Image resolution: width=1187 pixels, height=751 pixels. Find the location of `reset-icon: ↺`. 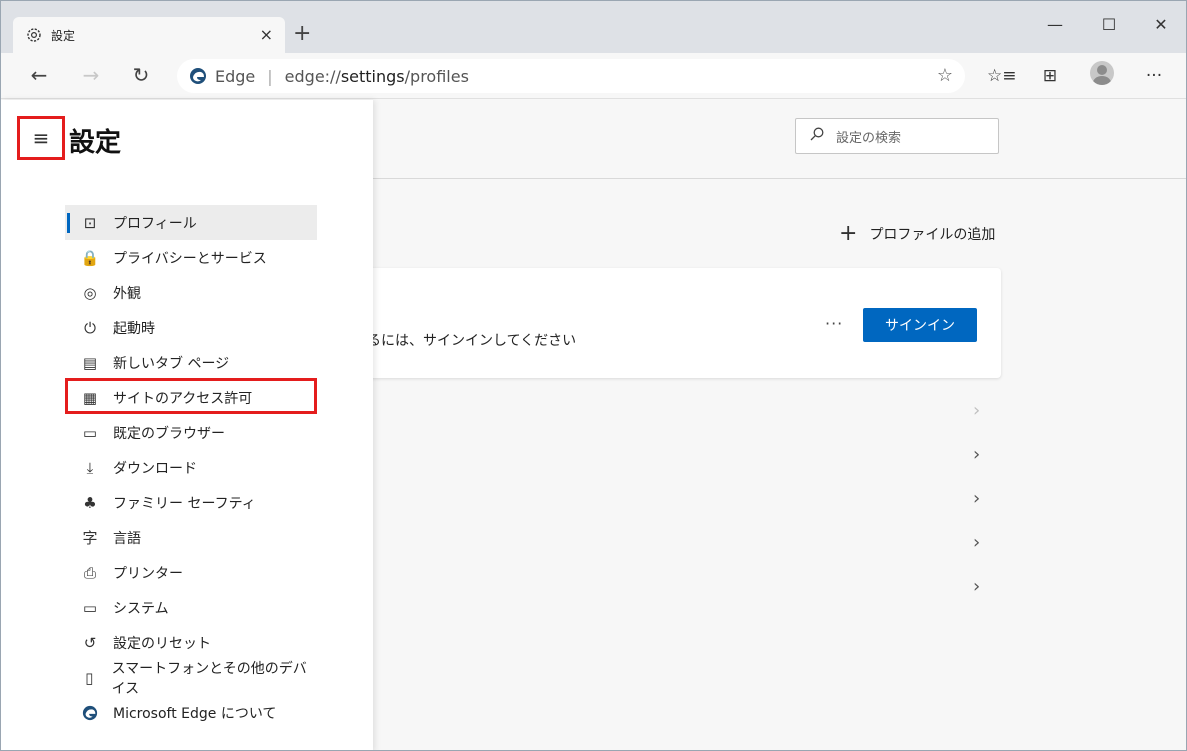

reset-icon: ↺ is located at coordinates (90, 642).